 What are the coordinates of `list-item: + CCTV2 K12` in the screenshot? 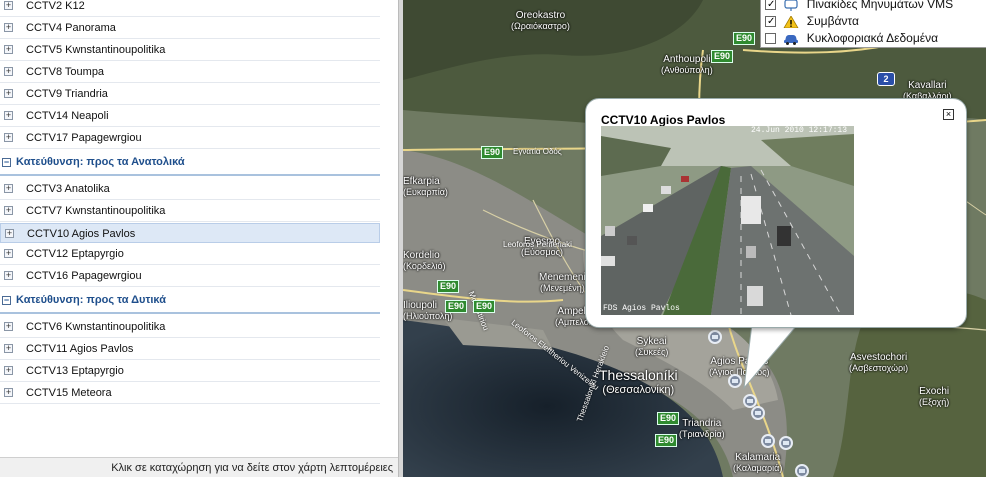 It's located at (190, 8).